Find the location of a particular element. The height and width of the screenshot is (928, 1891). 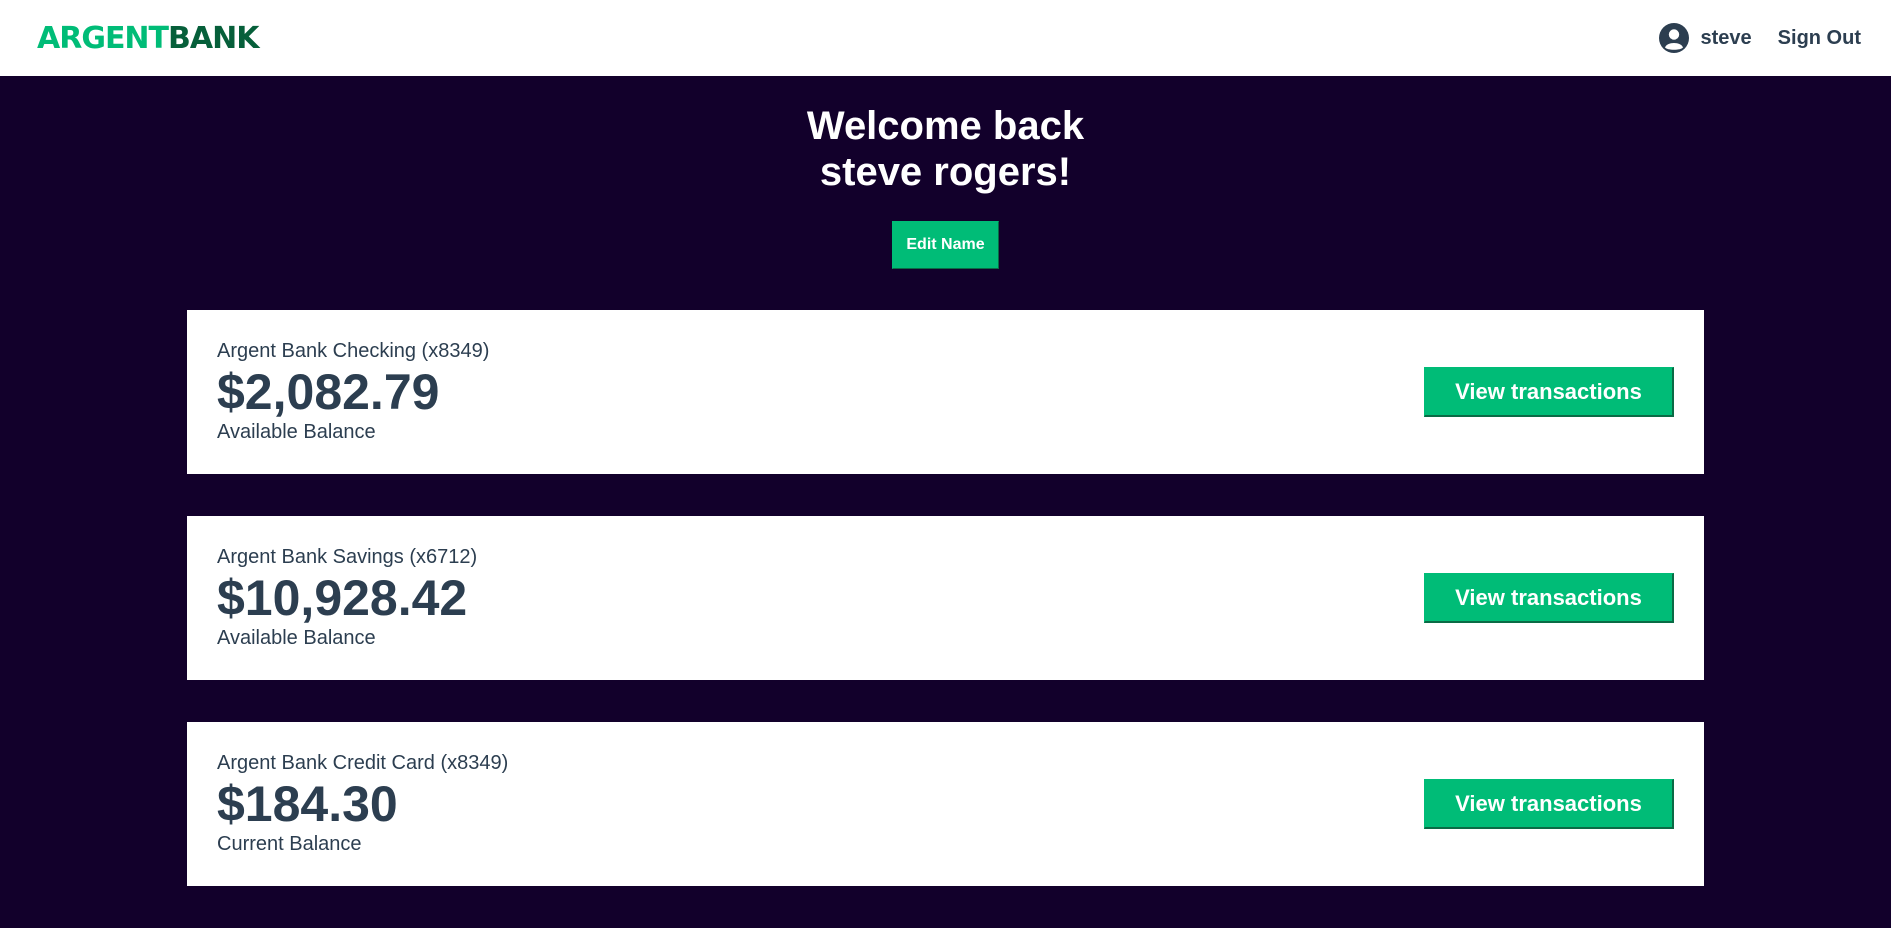

account-amount: $184.30 is located at coordinates (307, 804).